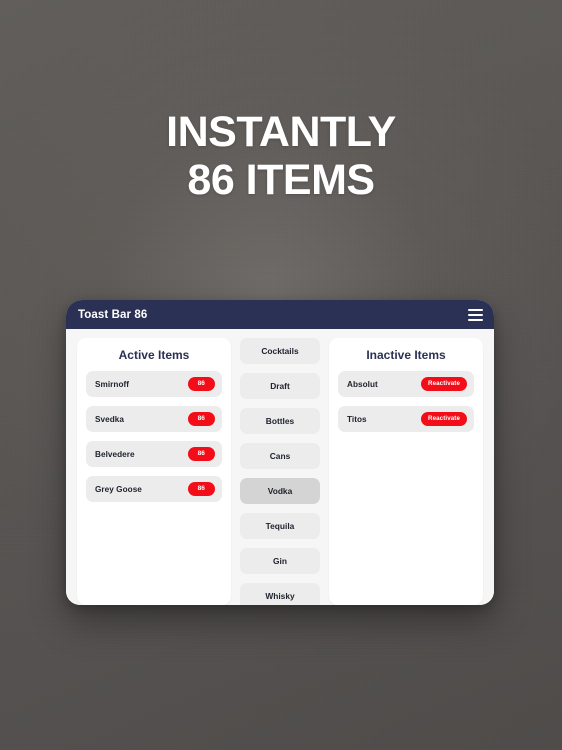 The image size is (562, 750). Describe the element at coordinates (280, 456) in the screenshot. I see `category-button-cans: Cans` at that location.